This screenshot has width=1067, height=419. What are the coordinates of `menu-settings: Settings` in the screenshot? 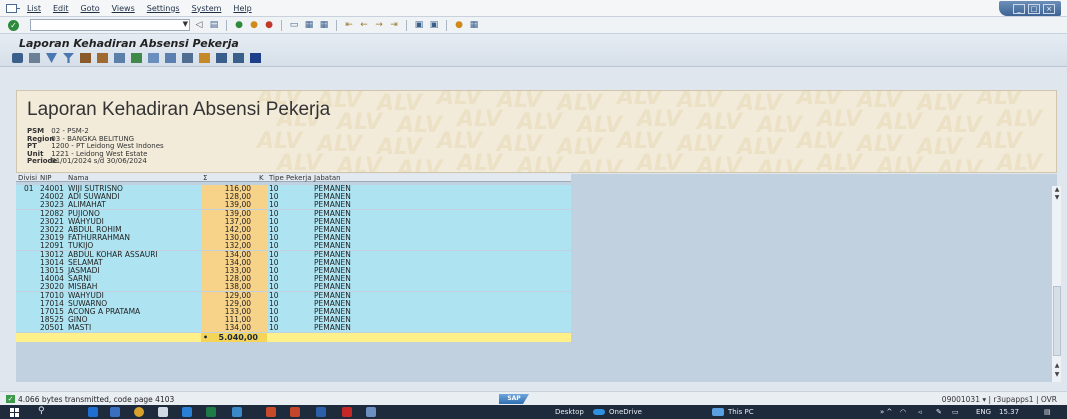 It's located at (163, 8).